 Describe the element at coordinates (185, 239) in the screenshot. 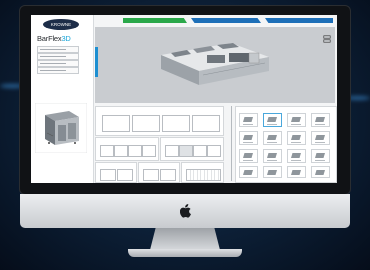

I see `monitor-stand-neck` at that location.